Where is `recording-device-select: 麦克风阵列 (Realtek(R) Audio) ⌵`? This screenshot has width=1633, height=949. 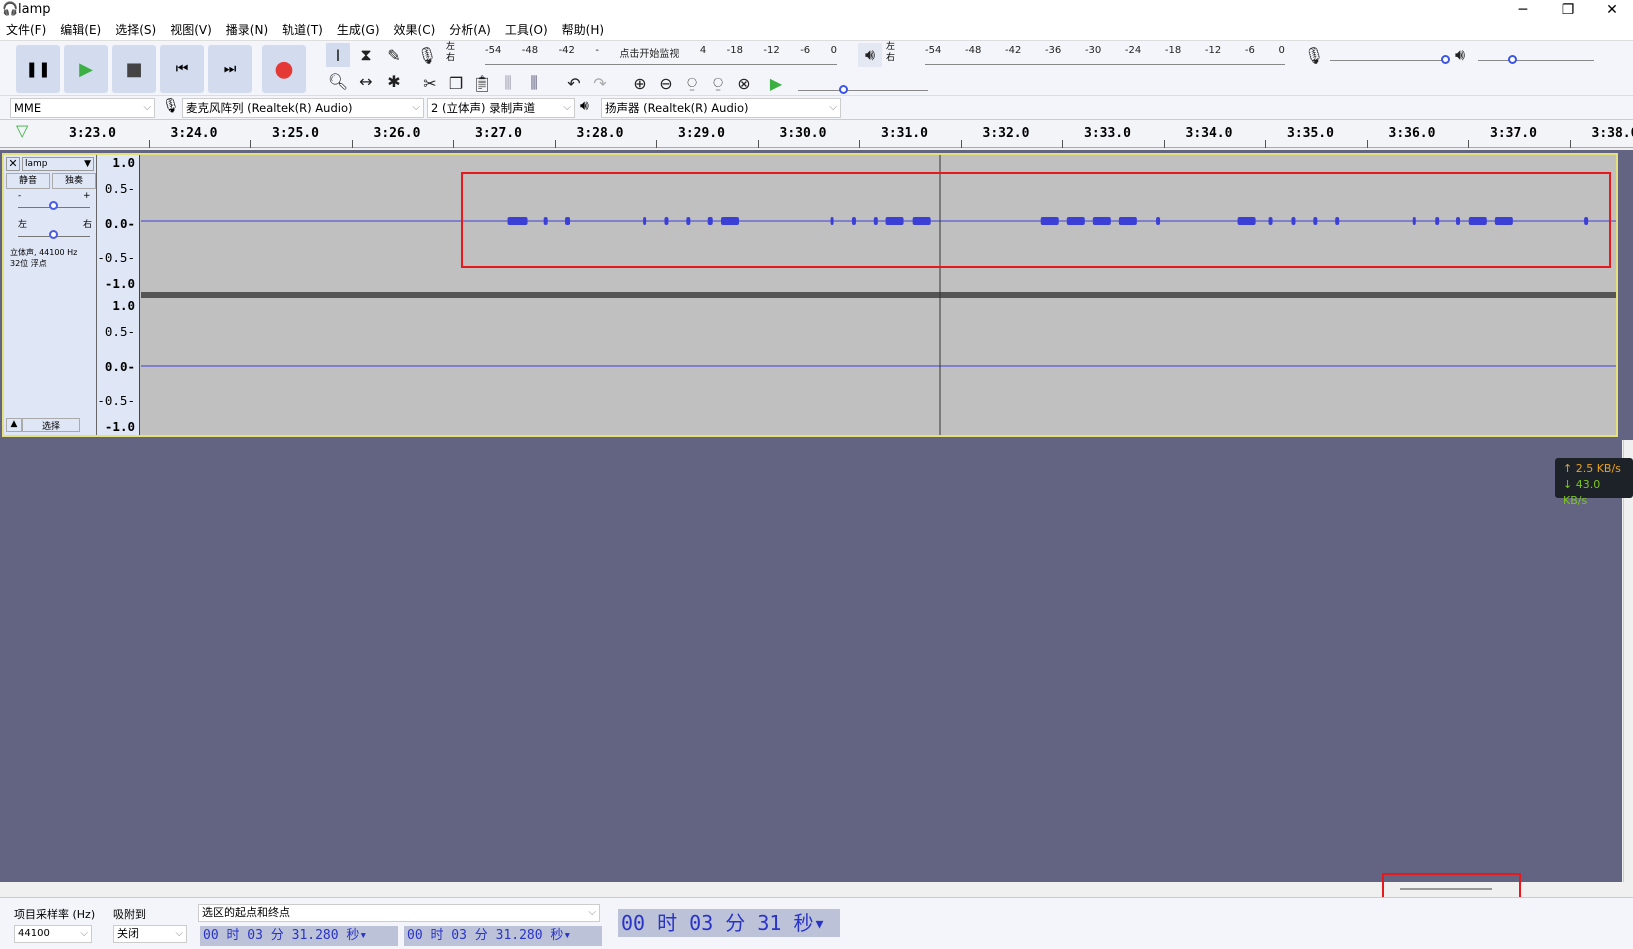
recording-device-select: 麦克风阵列 (Realtek(R) Audio) ⌵ is located at coordinates (303, 108).